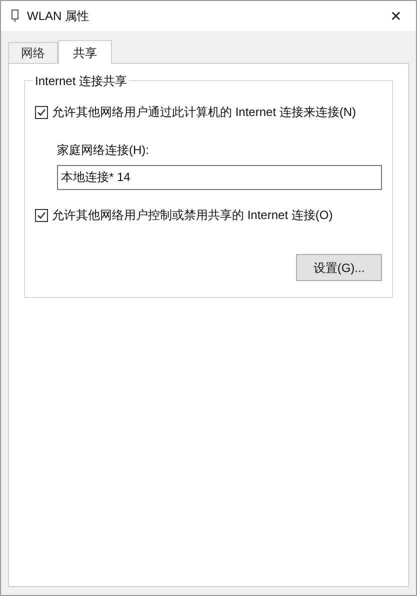 This screenshot has width=417, height=596. What do you see at coordinates (219, 177) in the screenshot?
I see `home-connection-field: 本地连接* 14` at bounding box center [219, 177].